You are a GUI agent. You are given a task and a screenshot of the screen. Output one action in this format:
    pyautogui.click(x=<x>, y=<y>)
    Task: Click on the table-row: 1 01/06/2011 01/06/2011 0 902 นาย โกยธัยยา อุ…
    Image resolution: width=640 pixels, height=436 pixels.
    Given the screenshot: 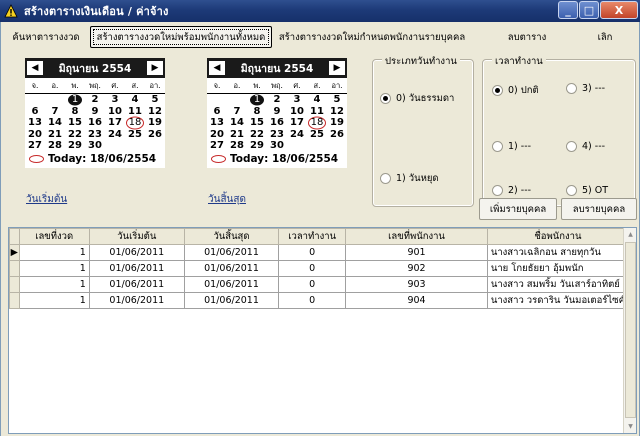 What is the action you would take?
    pyautogui.click(x=322, y=268)
    